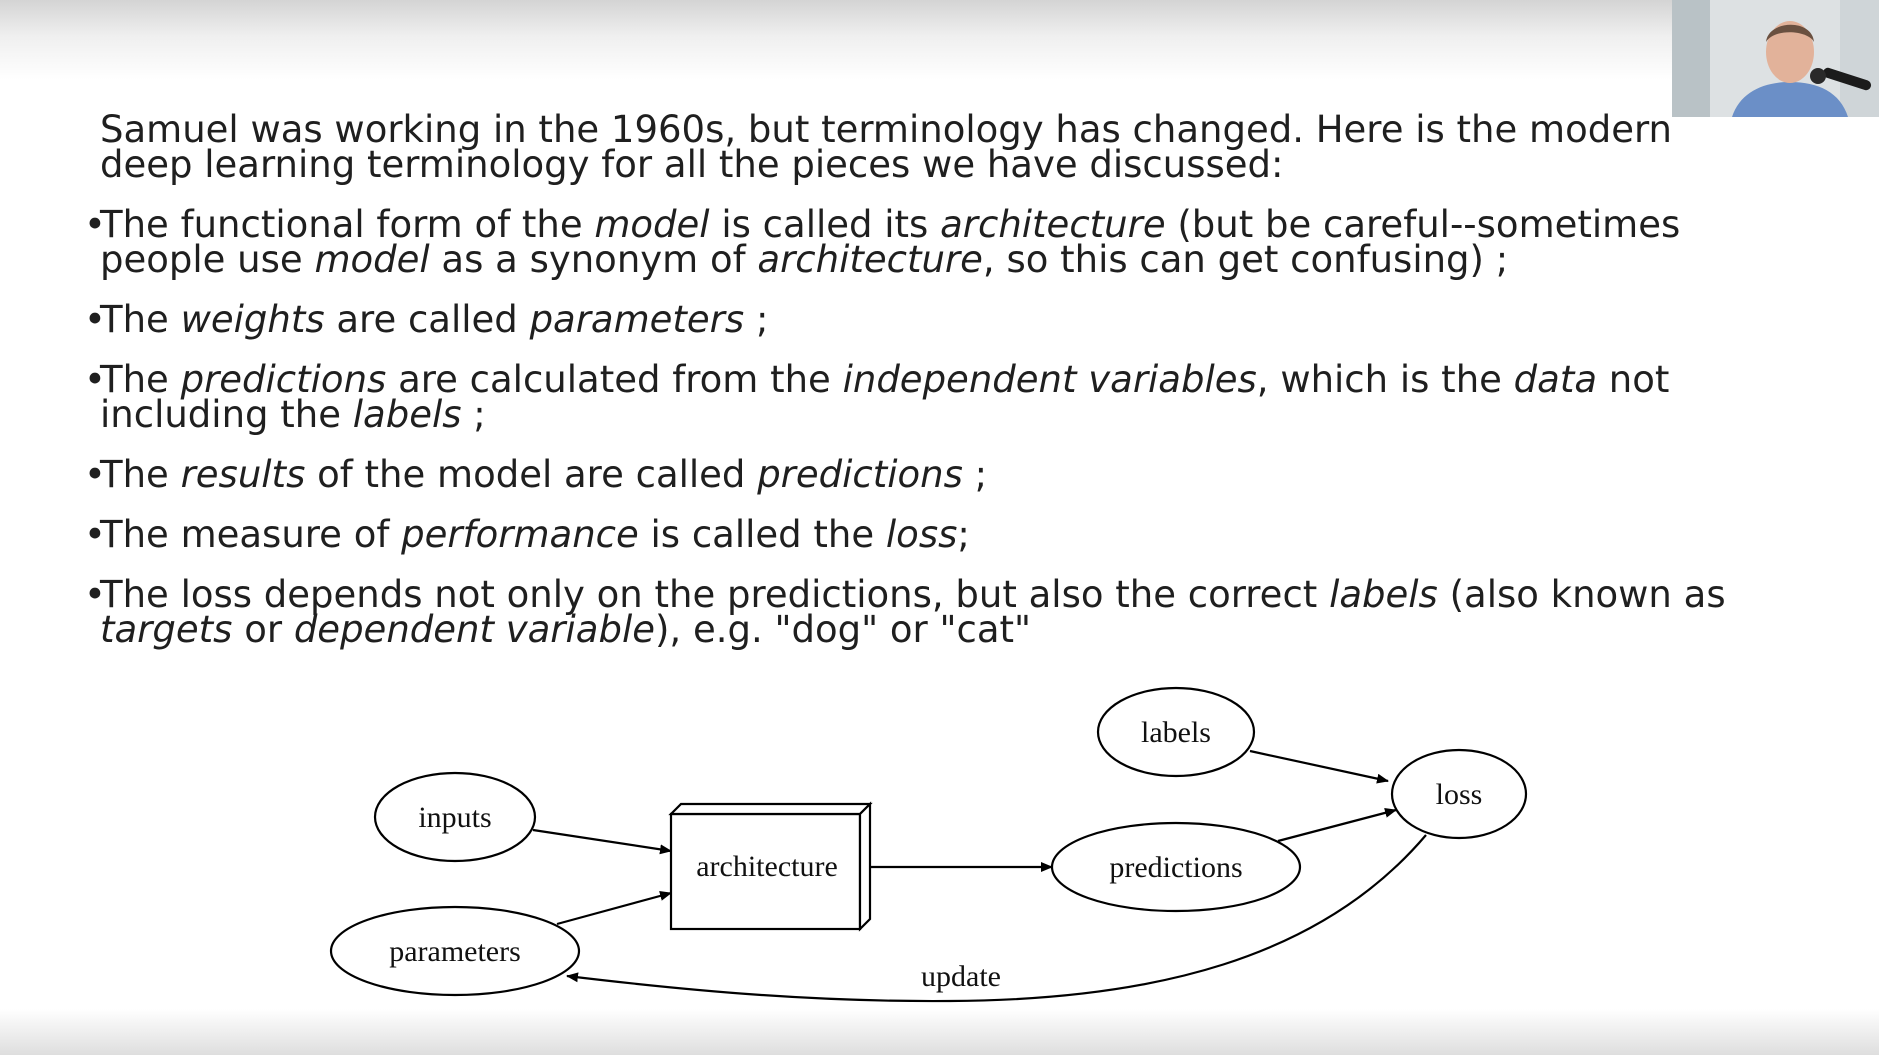 The image size is (1879, 1055). I want to click on edge-predictions-loss, so click(1337, 825).